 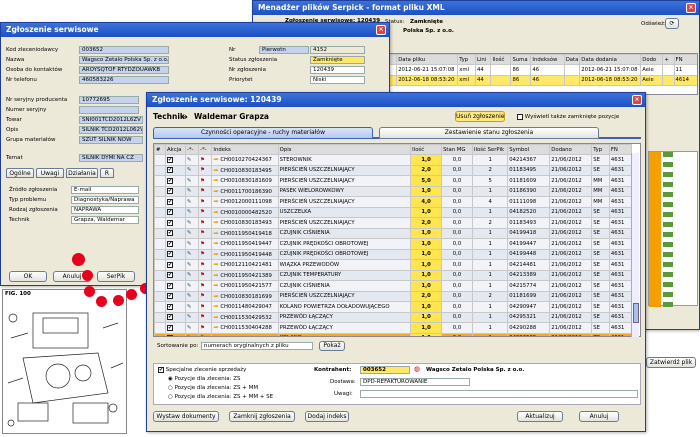 What do you see at coordinates (105, 220) in the screenshot?
I see `field-technik: Grapza, Waldemar` at bounding box center [105, 220].